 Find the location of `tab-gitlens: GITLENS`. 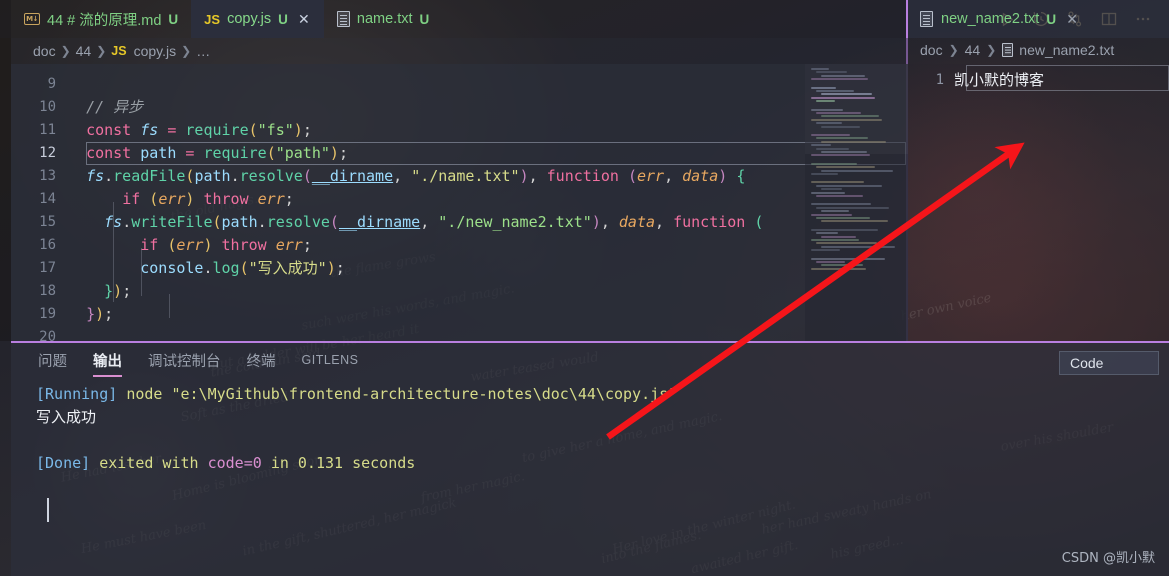

tab-gitlens: GITLENS is located at coordinates (330, 360).